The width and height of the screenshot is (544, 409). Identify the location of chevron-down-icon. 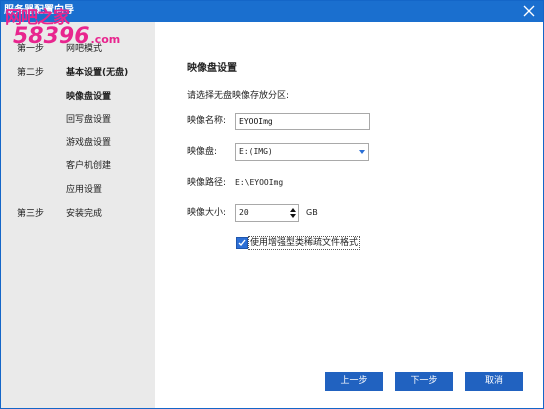
(362, 152).